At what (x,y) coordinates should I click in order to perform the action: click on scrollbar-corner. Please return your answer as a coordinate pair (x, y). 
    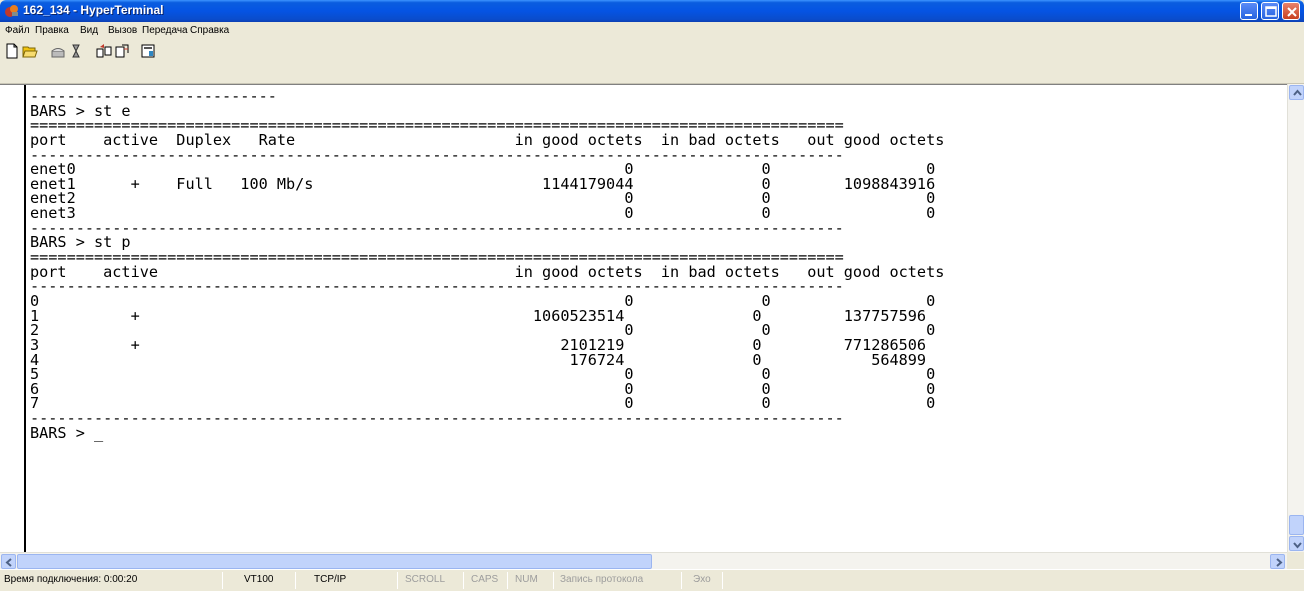
    Looking at the image, I should click on (1295, 560).